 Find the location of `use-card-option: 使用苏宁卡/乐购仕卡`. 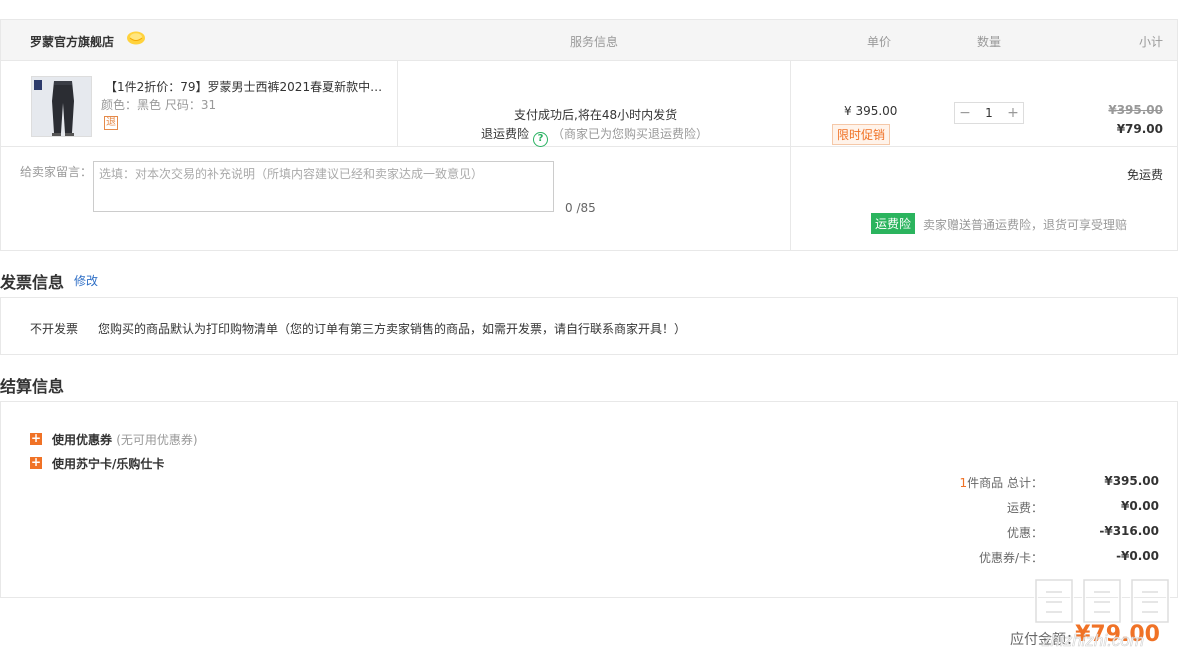

use-card-option: 使用苏宁卡/乐购仕卡 is located at coordinates (108, 463).